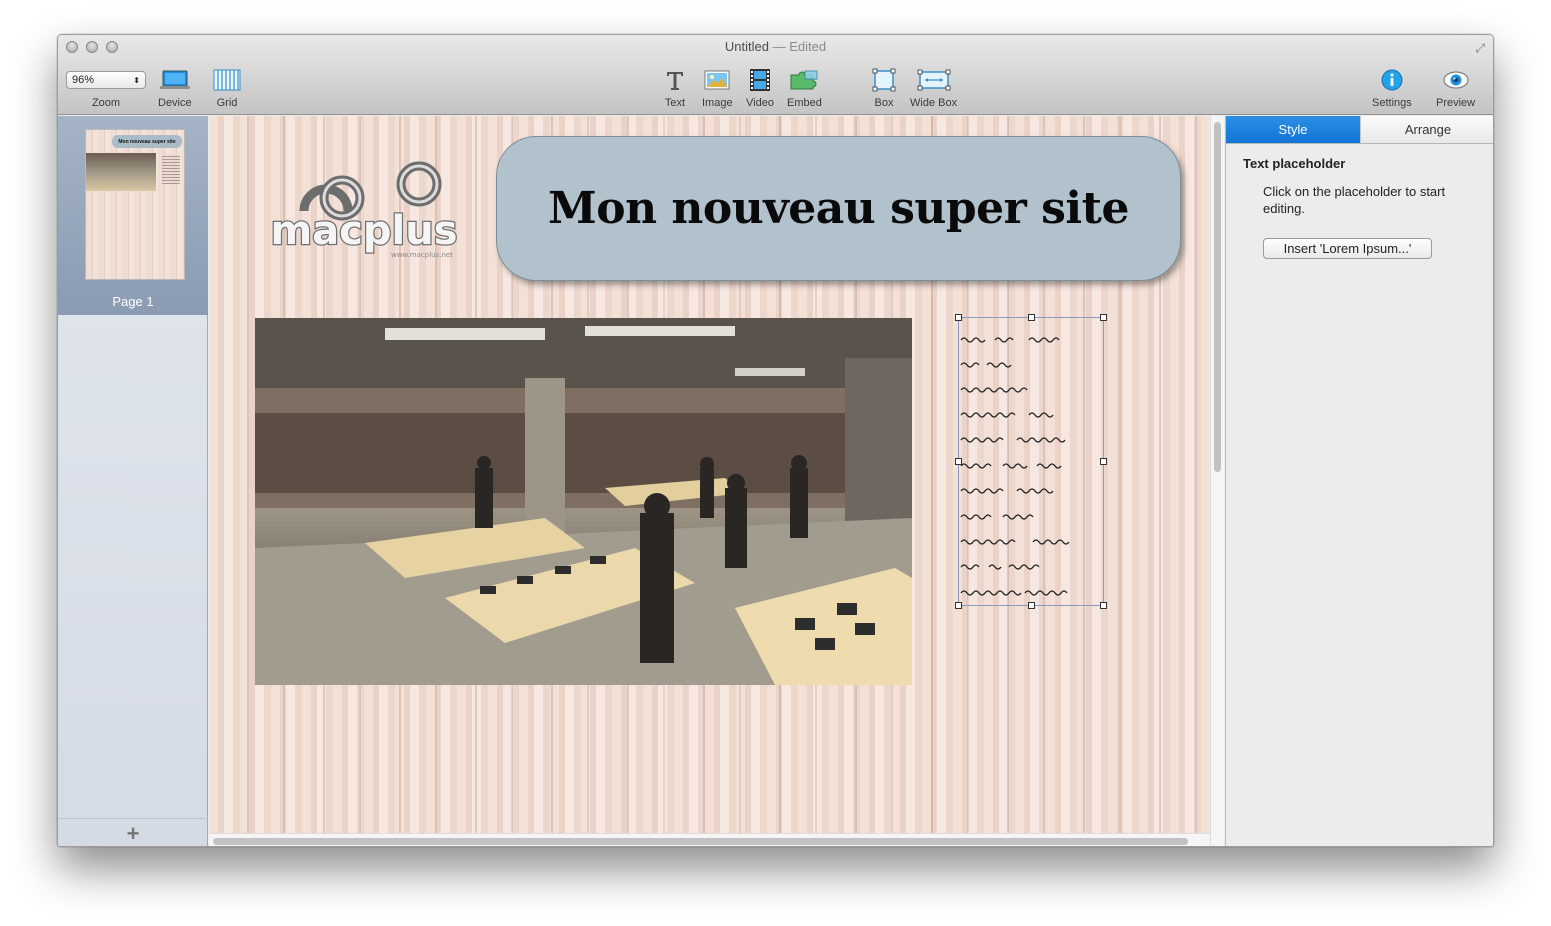 The image size is (1551, 926). Describe the element at coordinates (804, 103) in the screenshot. I see `embed-label: Embed` at that location.